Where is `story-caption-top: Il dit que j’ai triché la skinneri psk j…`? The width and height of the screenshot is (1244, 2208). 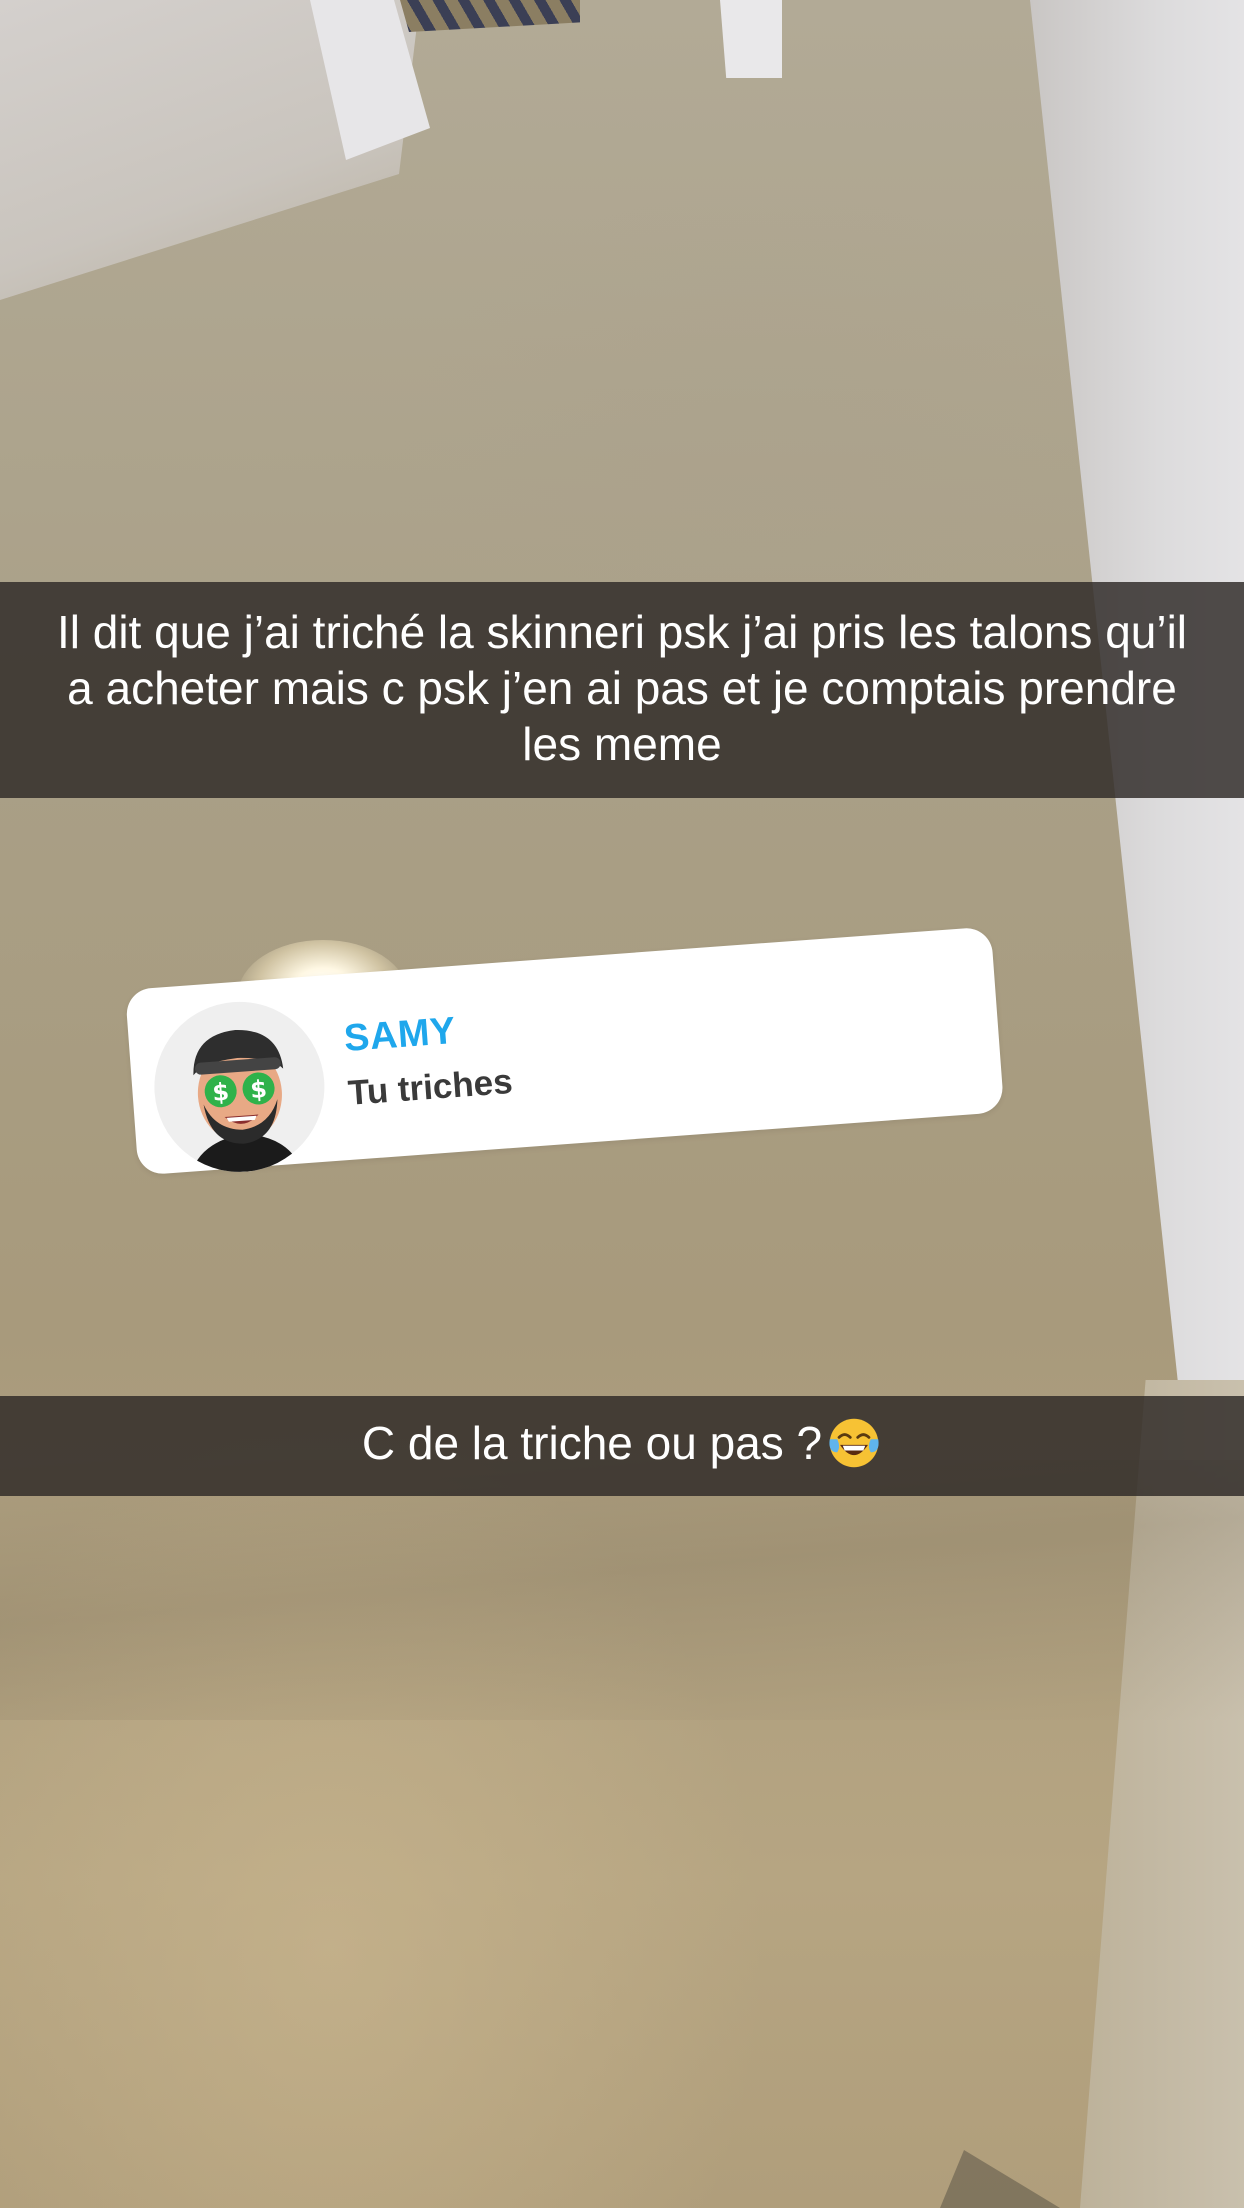 story-caption-top: Il dit que j’ai triché la skinneri psk j… is located at coordinates (622, 690).